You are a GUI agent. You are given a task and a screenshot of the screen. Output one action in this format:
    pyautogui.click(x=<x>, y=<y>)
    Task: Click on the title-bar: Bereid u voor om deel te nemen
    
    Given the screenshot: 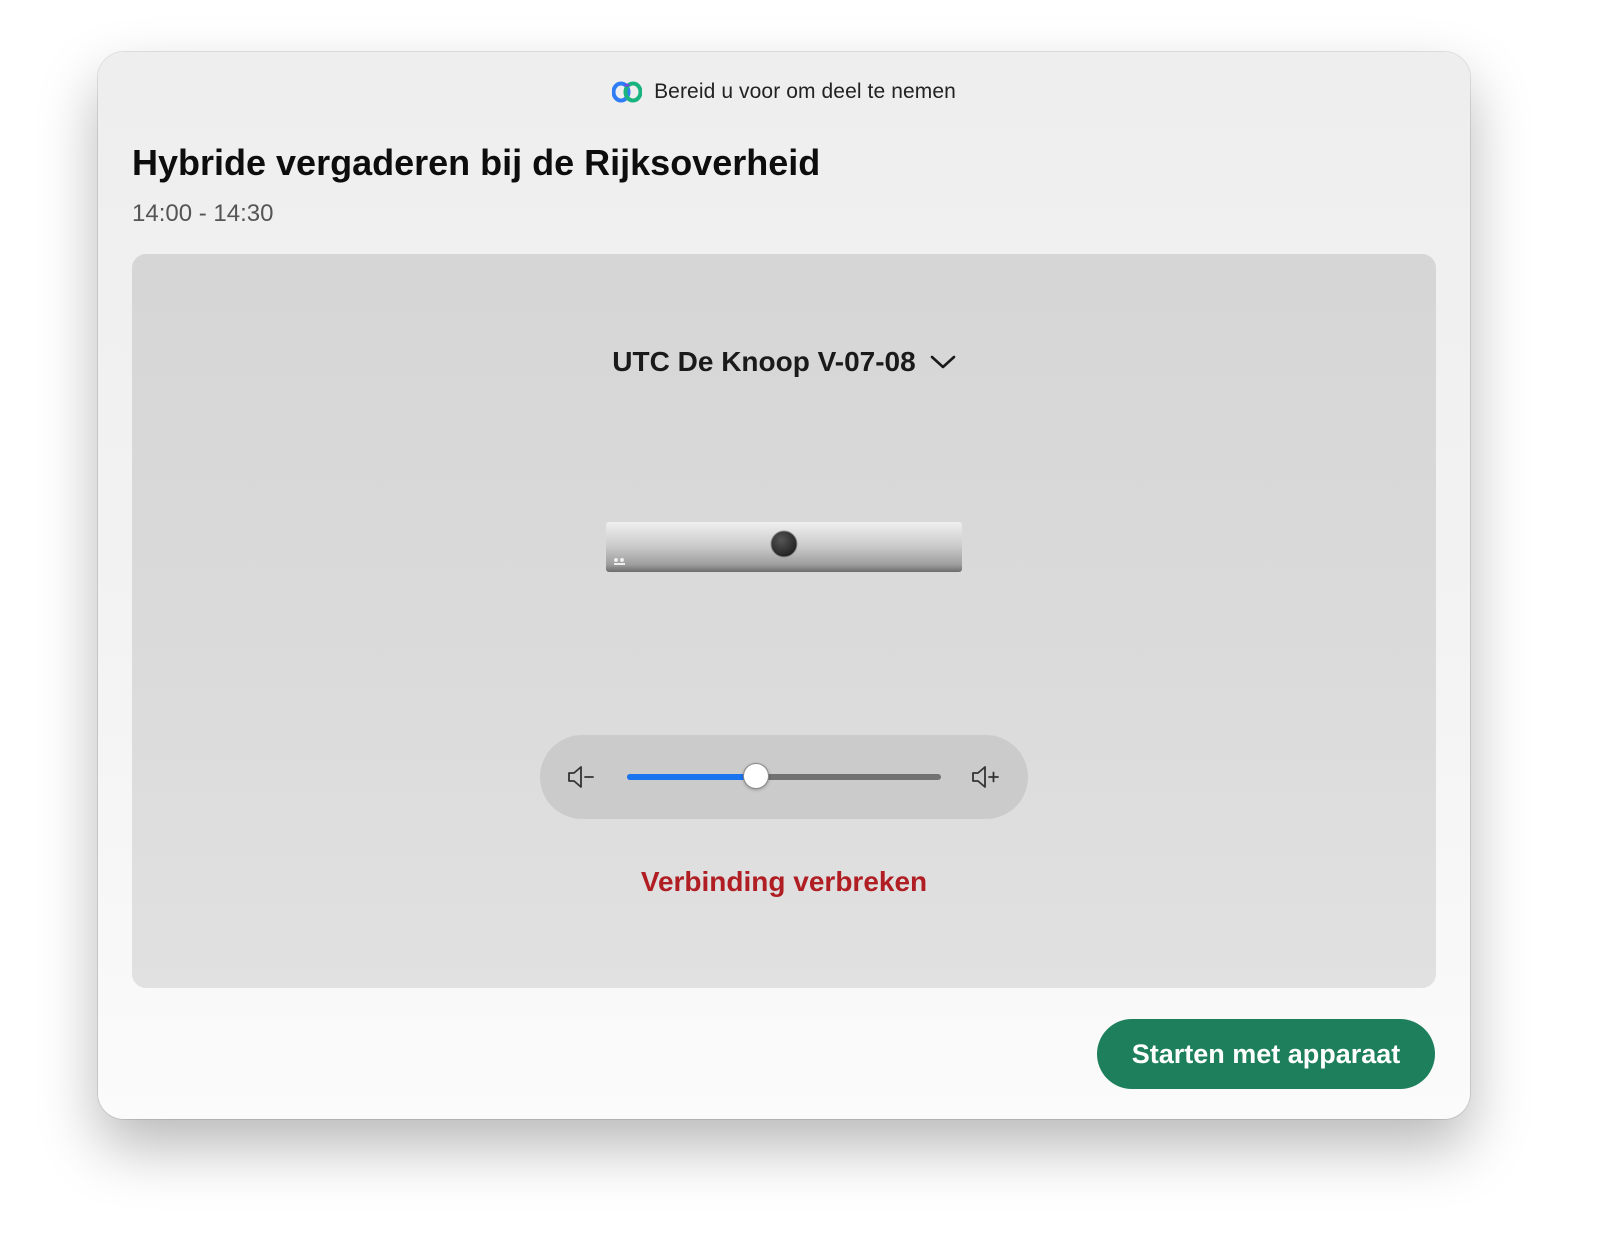 What is the action you would take?
    pyautogui.click(x=784, y=92)
    